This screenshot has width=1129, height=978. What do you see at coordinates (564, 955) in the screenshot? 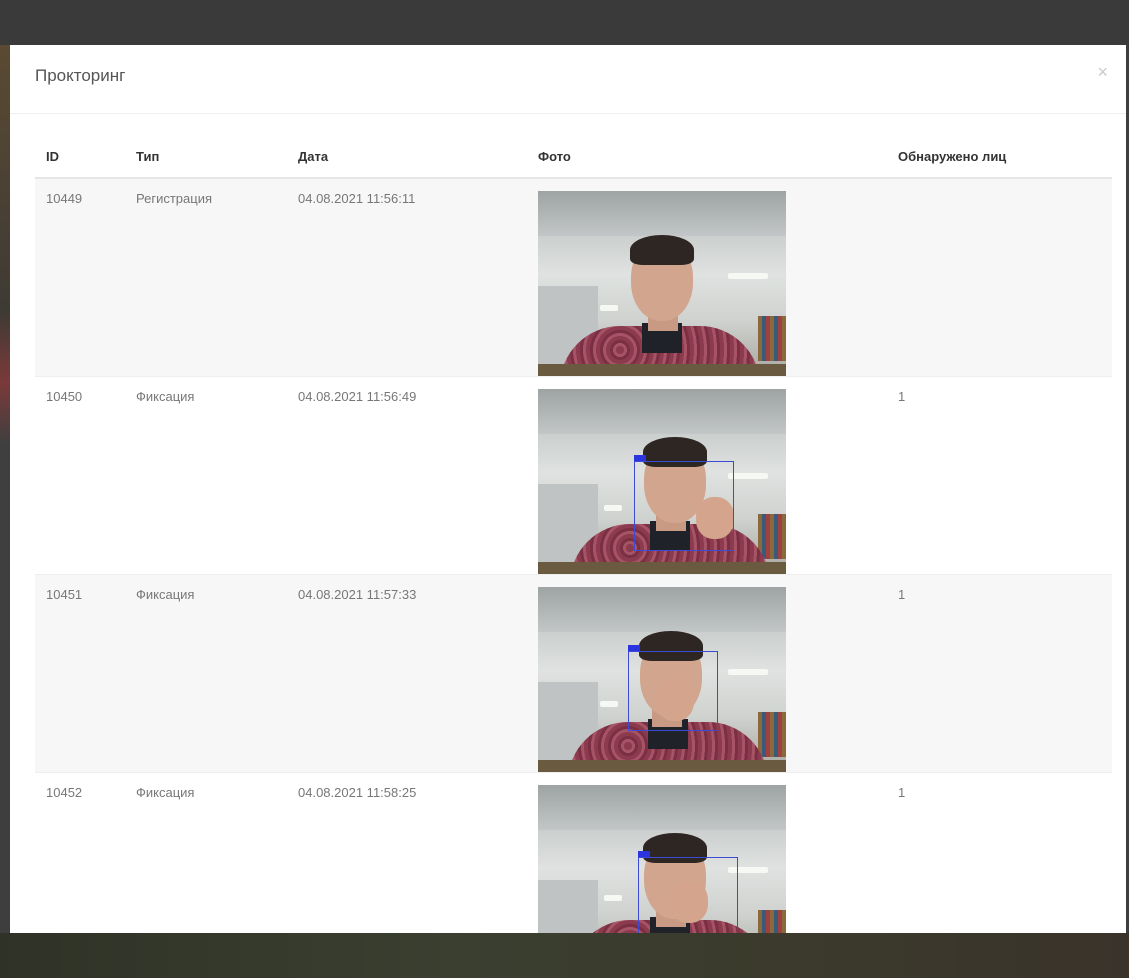
I see `page-backdrop-bottom` at bounding box center [564, 955].